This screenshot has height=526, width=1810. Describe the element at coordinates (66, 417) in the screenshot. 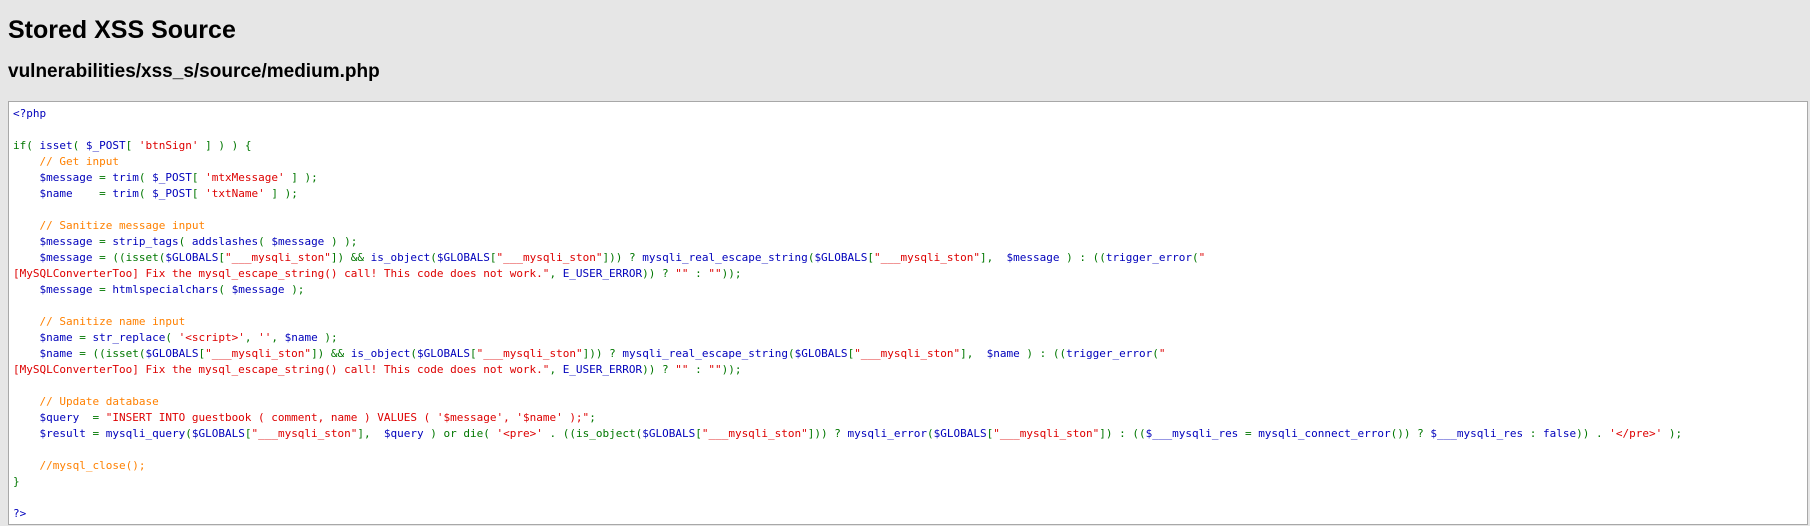

I see `code-token: $query` at that location.